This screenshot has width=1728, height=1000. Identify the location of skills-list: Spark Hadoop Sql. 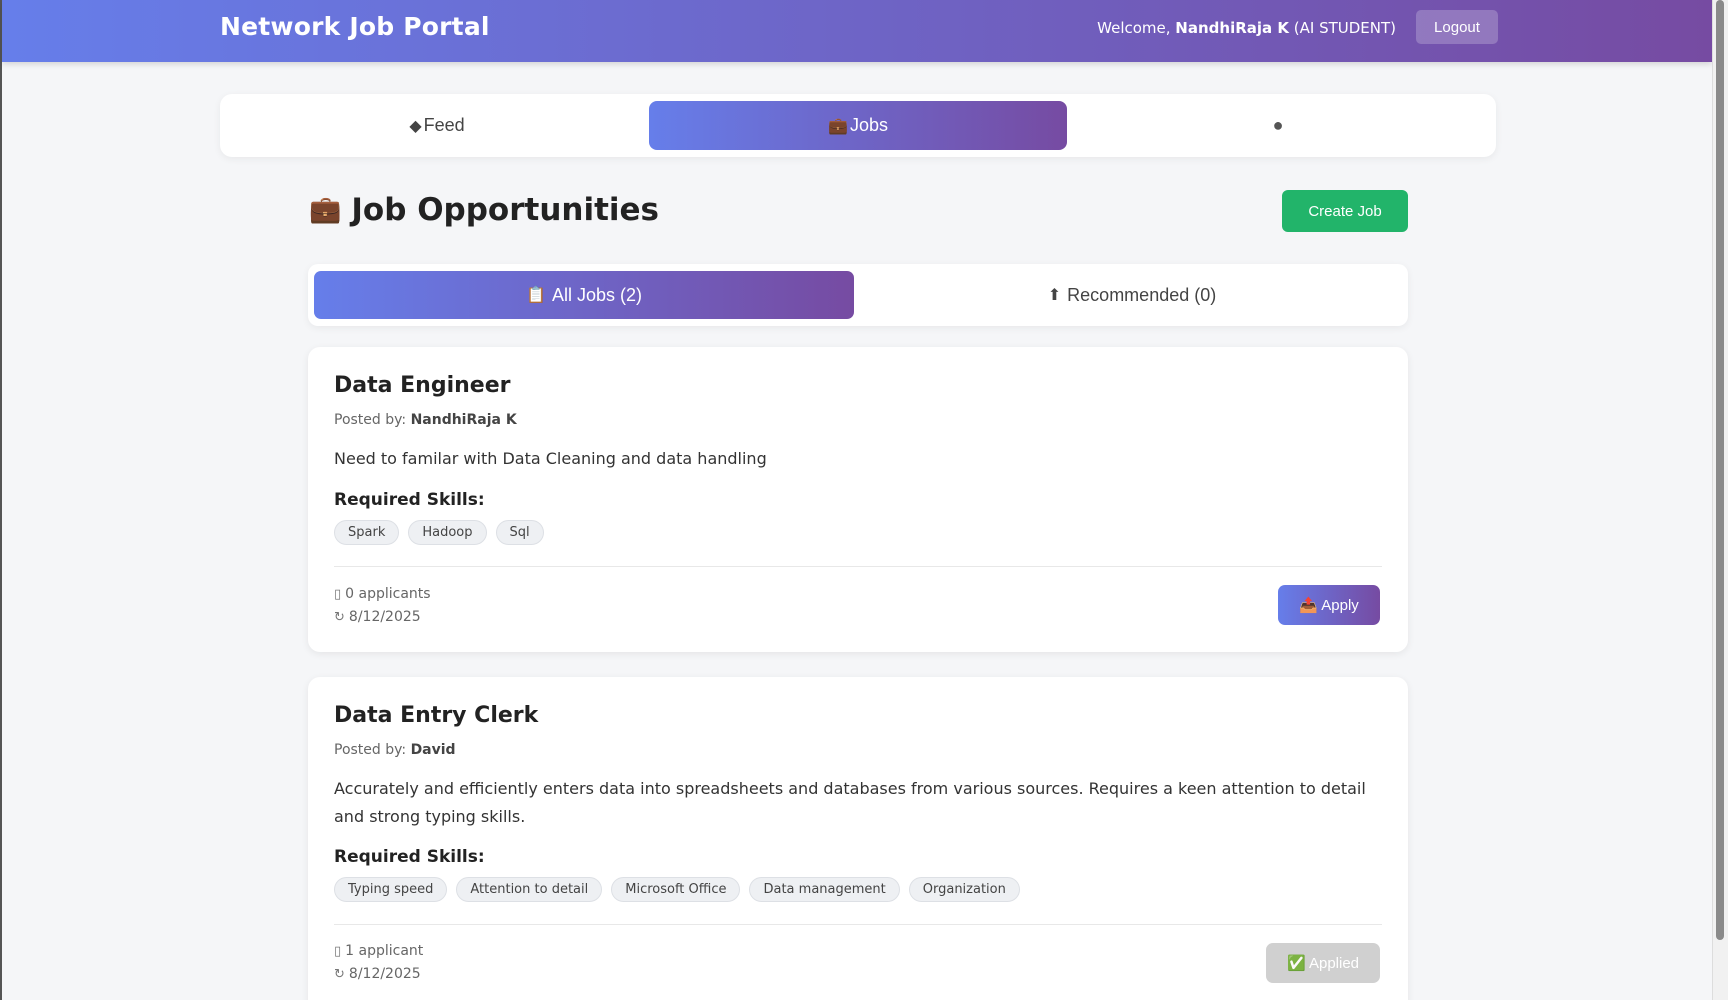
(439, 532).